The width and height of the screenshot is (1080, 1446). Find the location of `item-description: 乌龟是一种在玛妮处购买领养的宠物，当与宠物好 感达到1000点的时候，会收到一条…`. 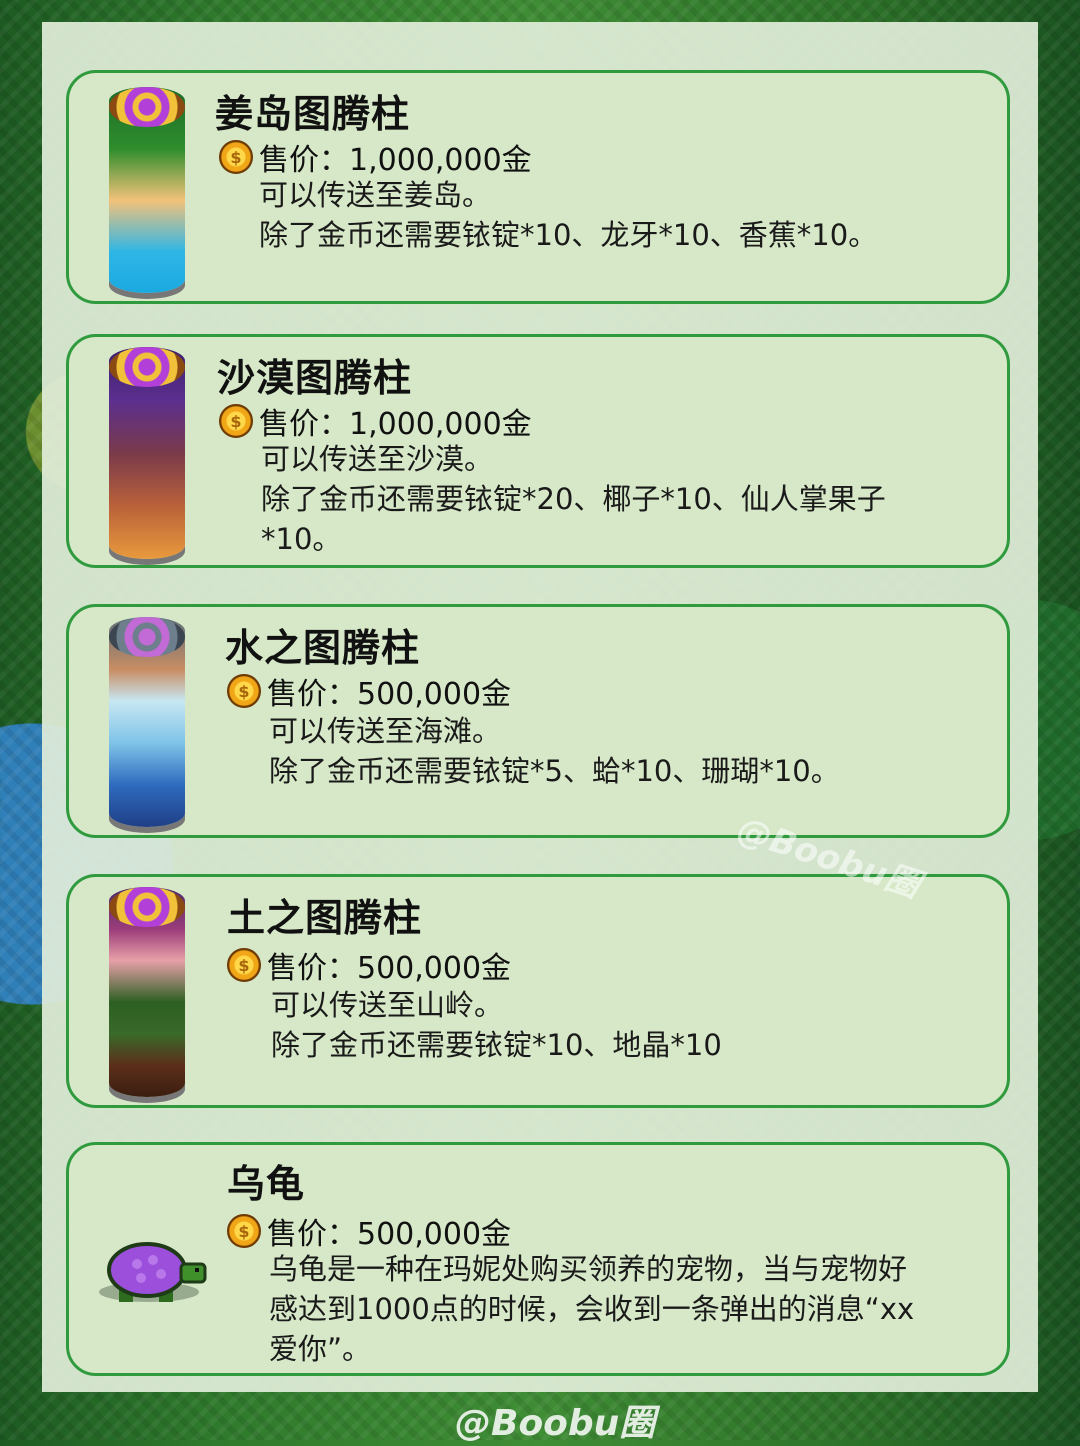

item-description: 乌龟是一种在玛妮处购买领养的宠物，当与宠物好 感达到1000点的时候，会收到一条… is located at coordinates (592, 1309).